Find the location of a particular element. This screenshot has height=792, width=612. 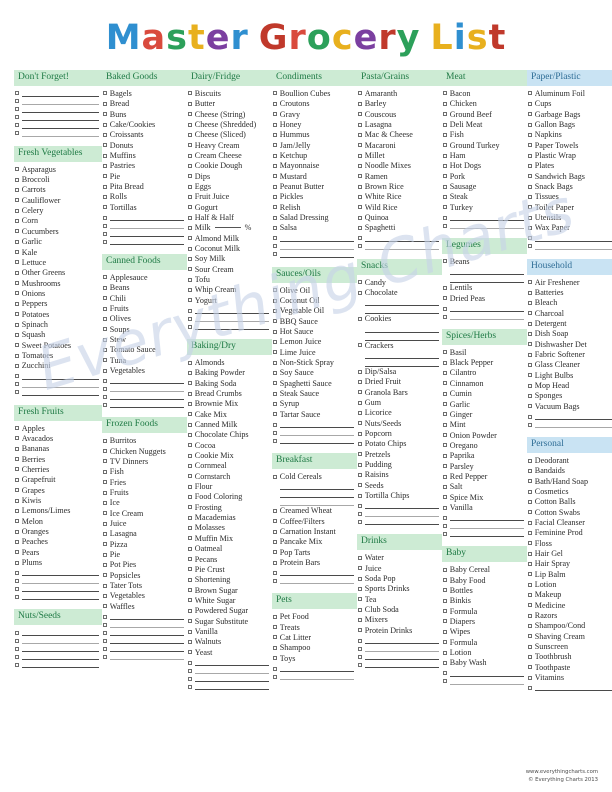

list-item: Zucchini is located at coordinates (58, 366).